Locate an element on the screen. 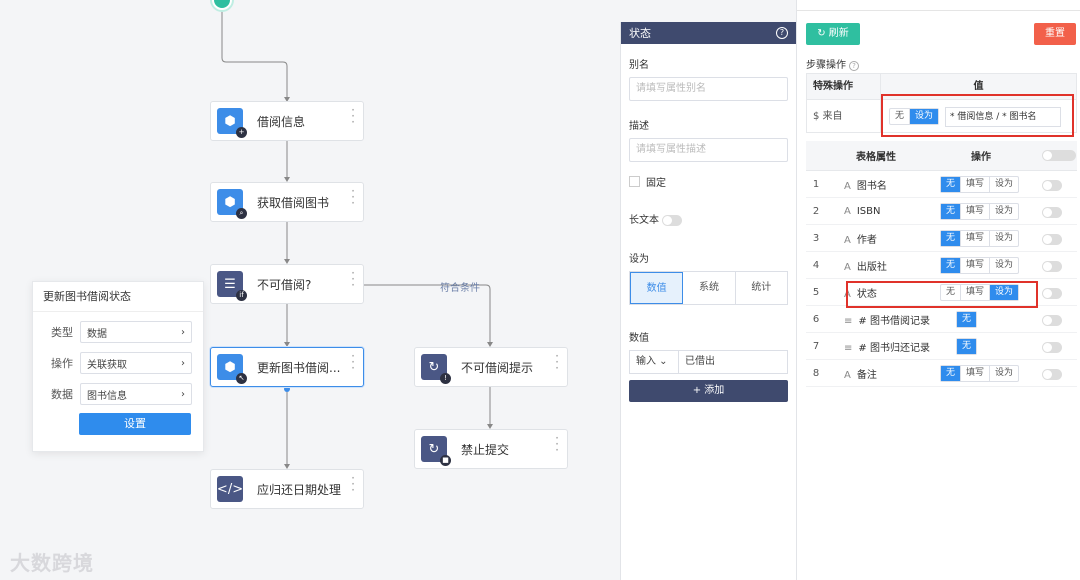  row-number: 8 is located at coordinates (816, 373).